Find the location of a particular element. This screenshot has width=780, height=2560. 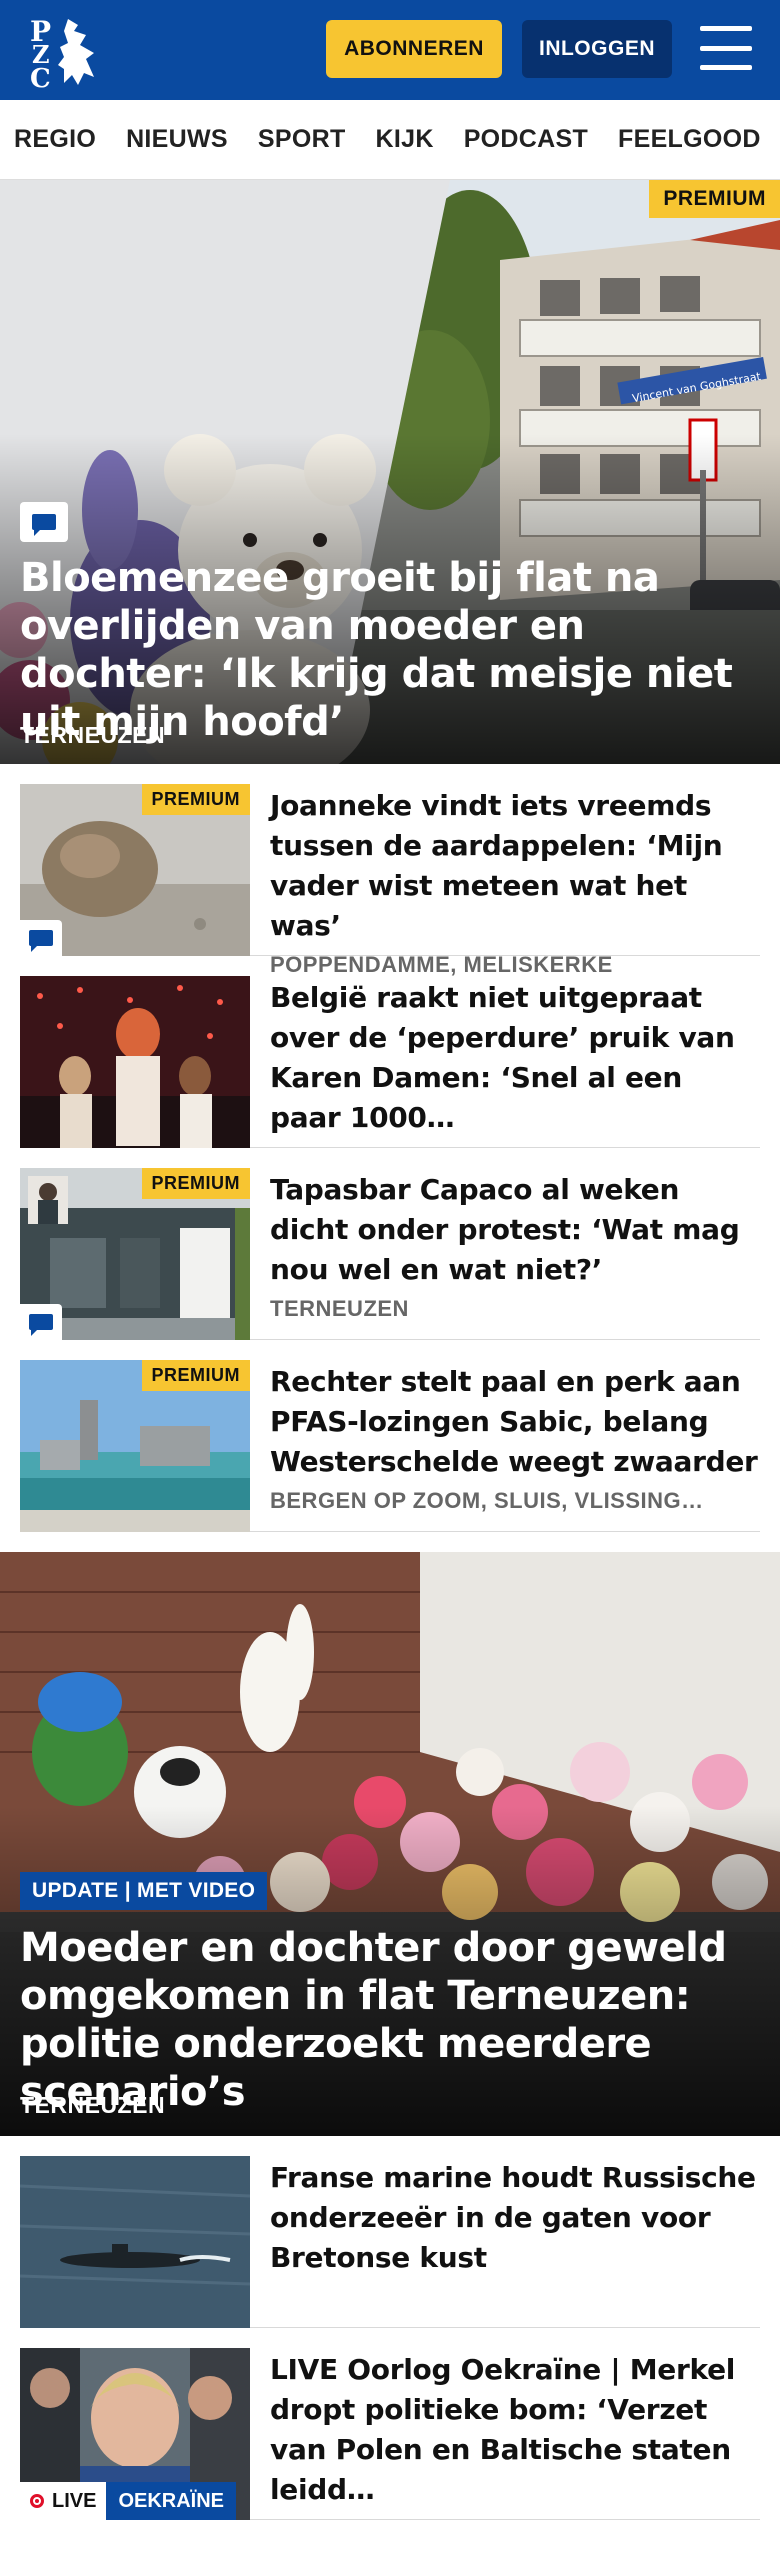

svg-text: C is located at coordinates (40, 76).